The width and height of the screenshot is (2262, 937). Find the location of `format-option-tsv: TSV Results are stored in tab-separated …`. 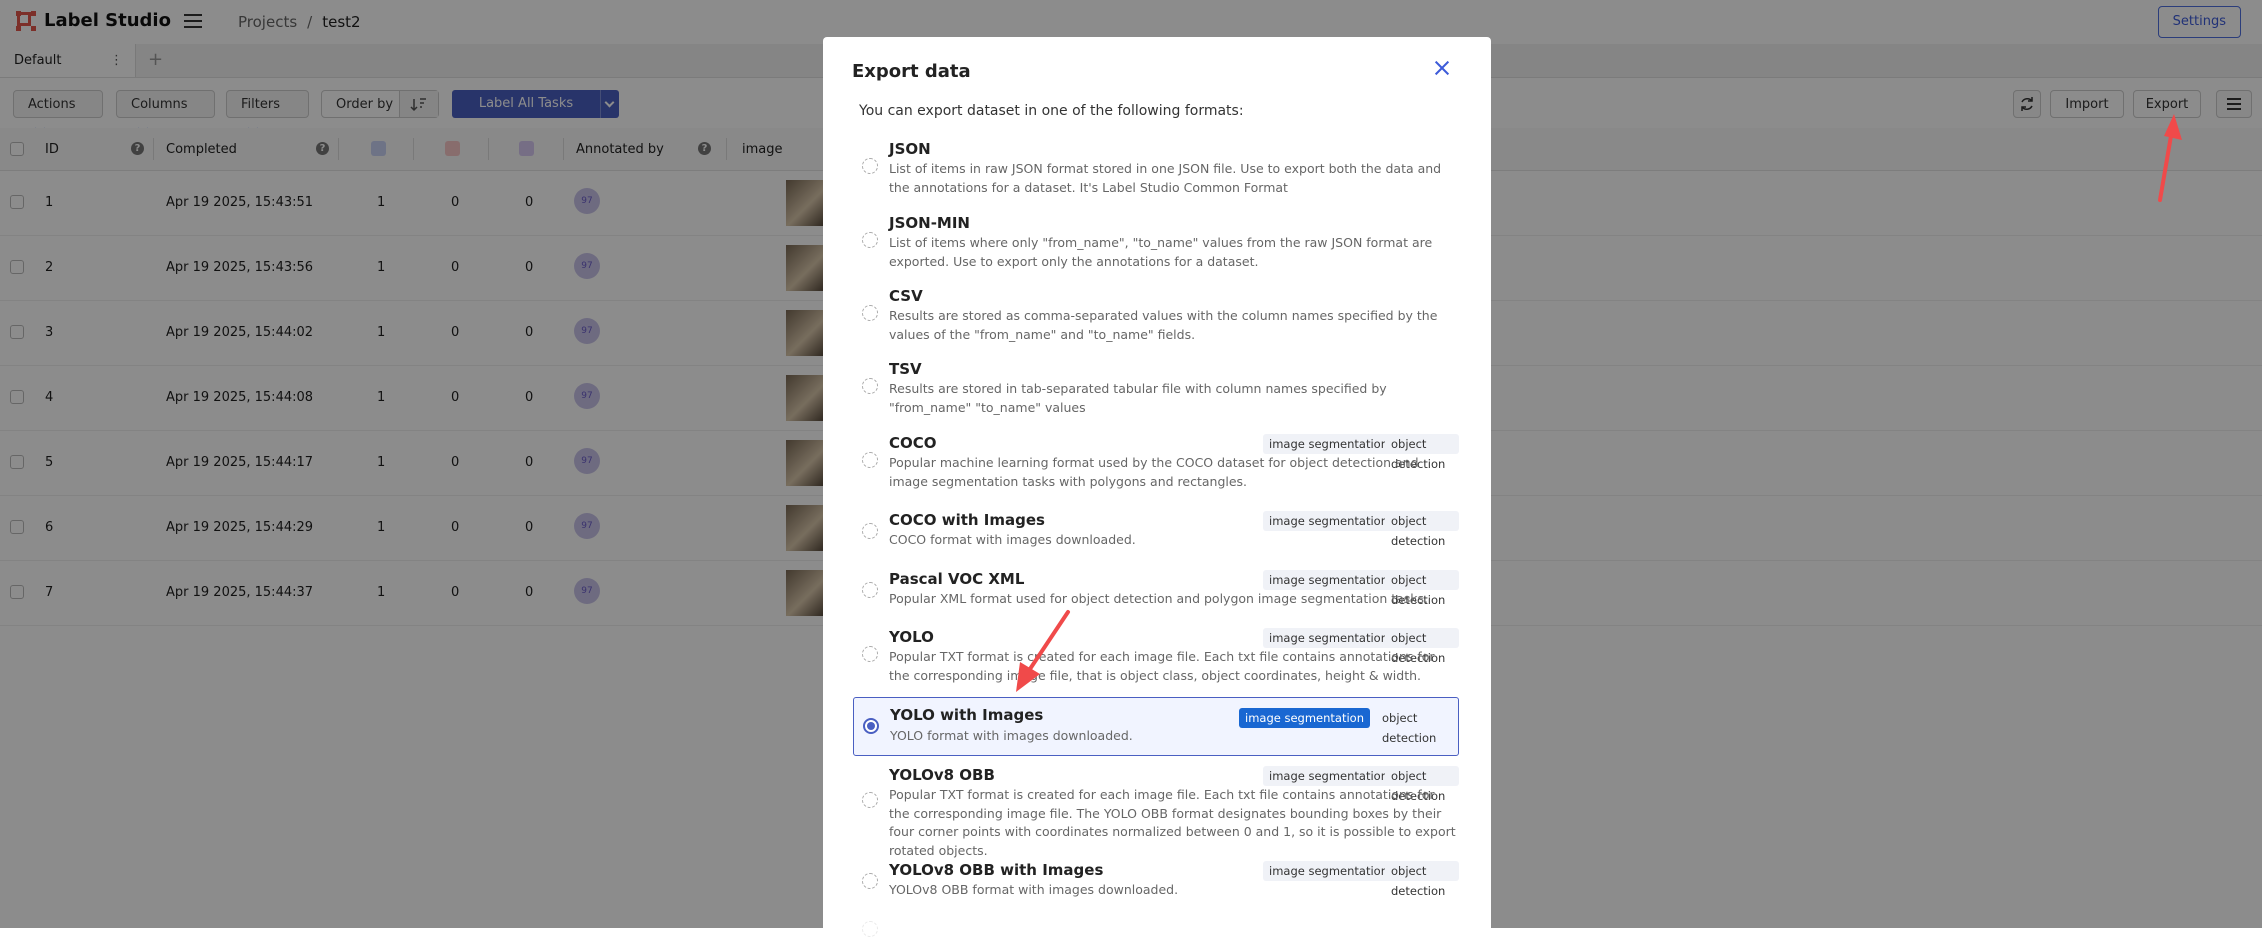

format-option-tsv: TSV Results are stored in tab-separated … is located at coordinates (1156, 392).